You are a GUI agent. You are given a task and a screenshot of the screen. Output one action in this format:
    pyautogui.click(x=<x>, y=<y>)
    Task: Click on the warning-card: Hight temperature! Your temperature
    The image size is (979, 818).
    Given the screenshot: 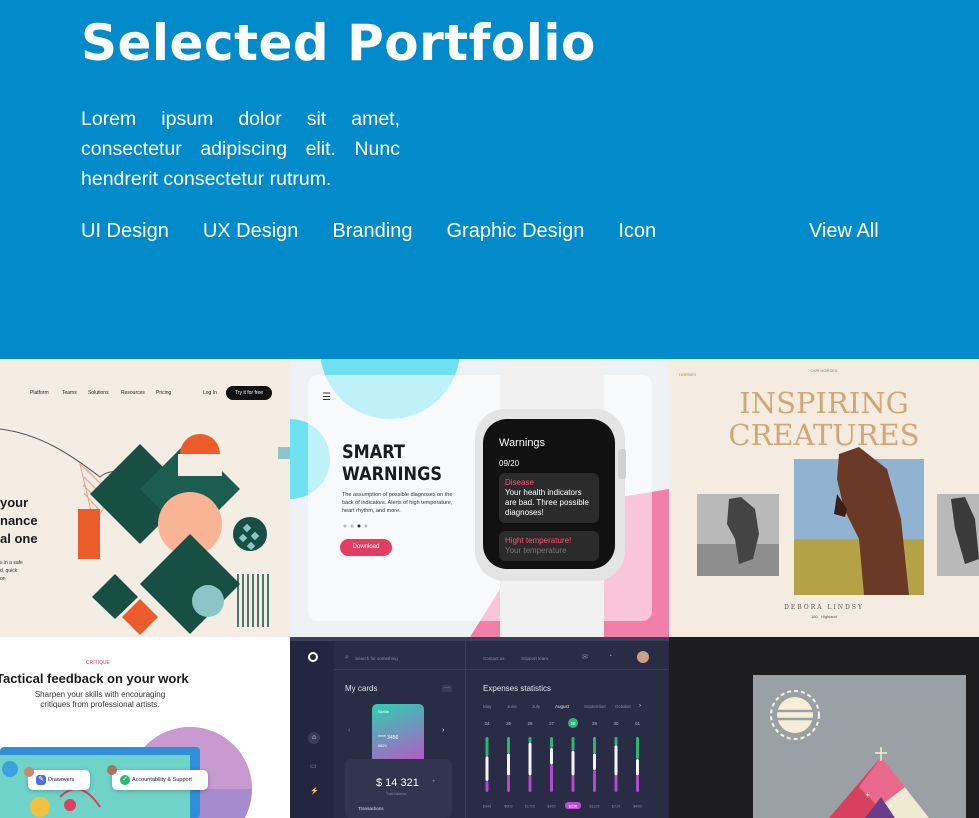 What is the action you would take?
    pyautogui.click(x=549, y=546)
    